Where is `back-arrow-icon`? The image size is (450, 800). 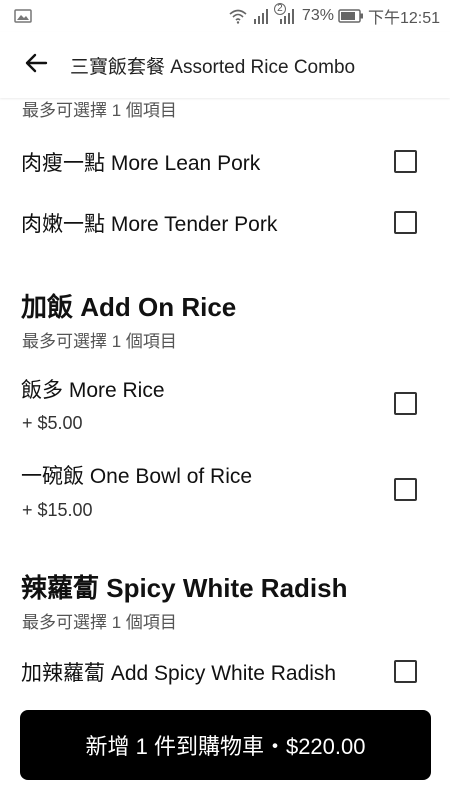 back-arrow-icon is located at coordinates (36, 65).